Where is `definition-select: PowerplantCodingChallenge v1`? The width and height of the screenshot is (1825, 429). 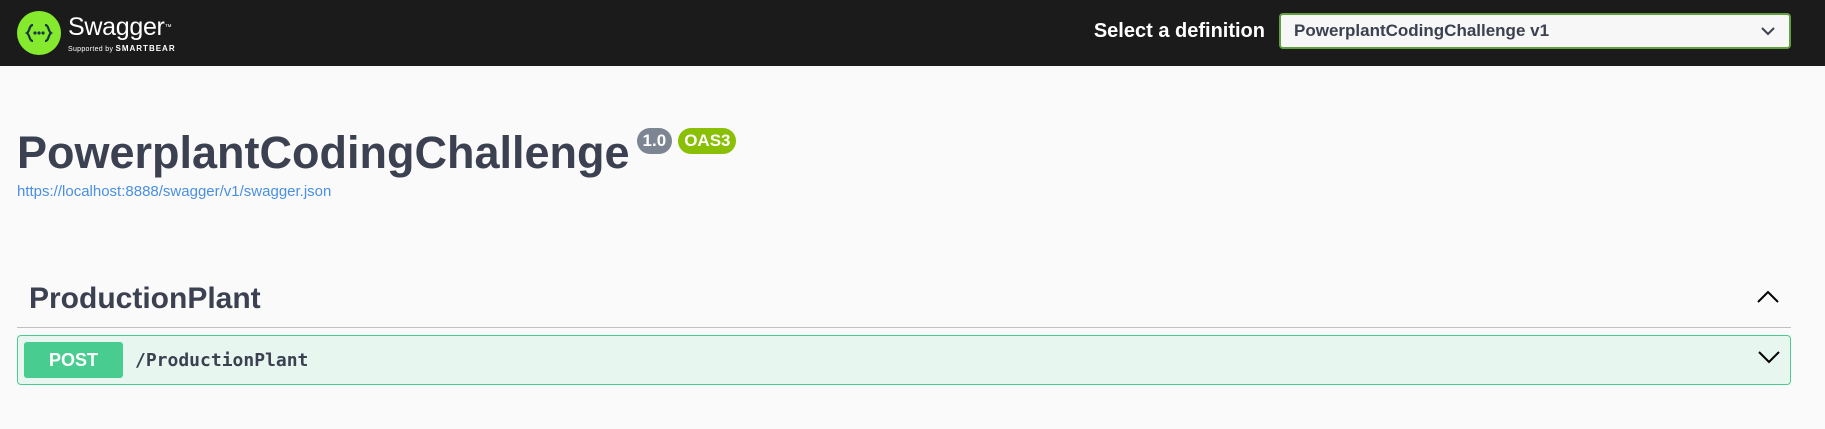
definition-select: PowerplantCodingChallenge v1 is located at coordinates (1535, 31).